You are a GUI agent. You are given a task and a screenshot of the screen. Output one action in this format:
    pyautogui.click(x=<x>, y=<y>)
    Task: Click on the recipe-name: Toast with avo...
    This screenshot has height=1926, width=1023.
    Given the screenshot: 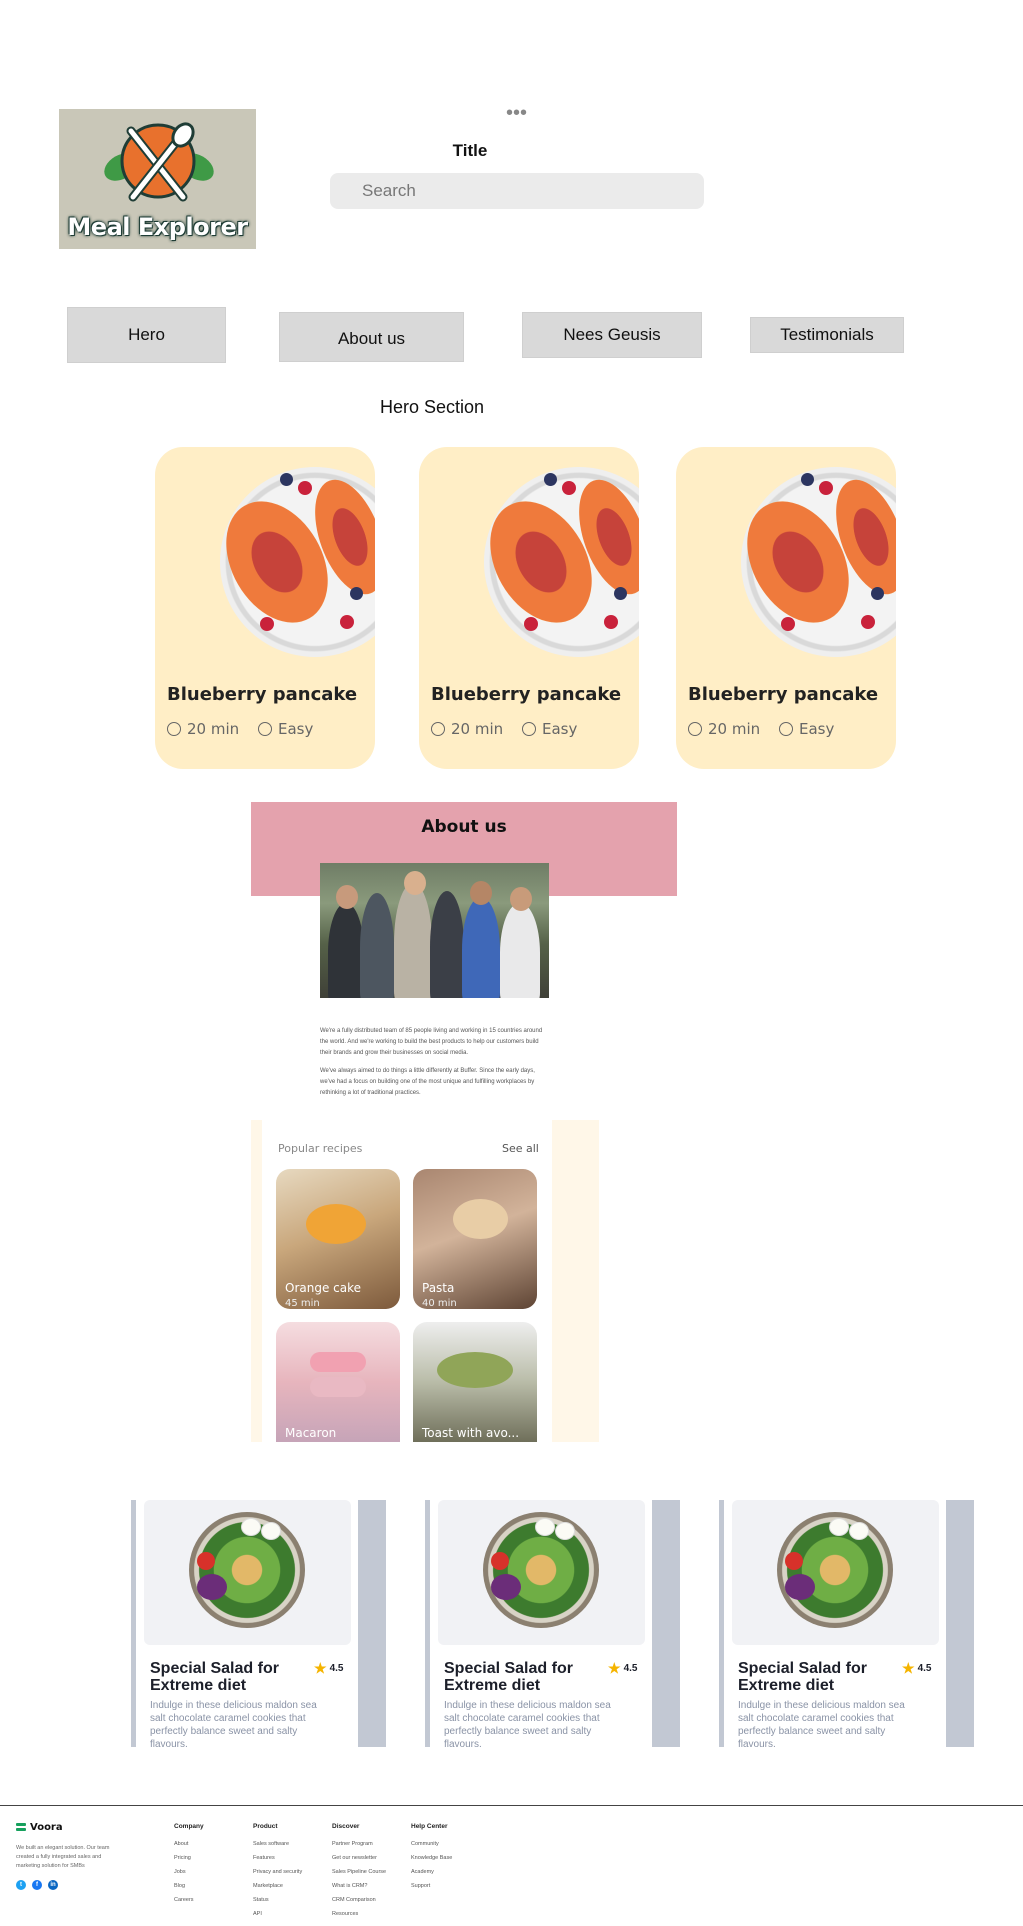 What is the action you would take?
    pyautogui.click(x=471, y=1433)
    